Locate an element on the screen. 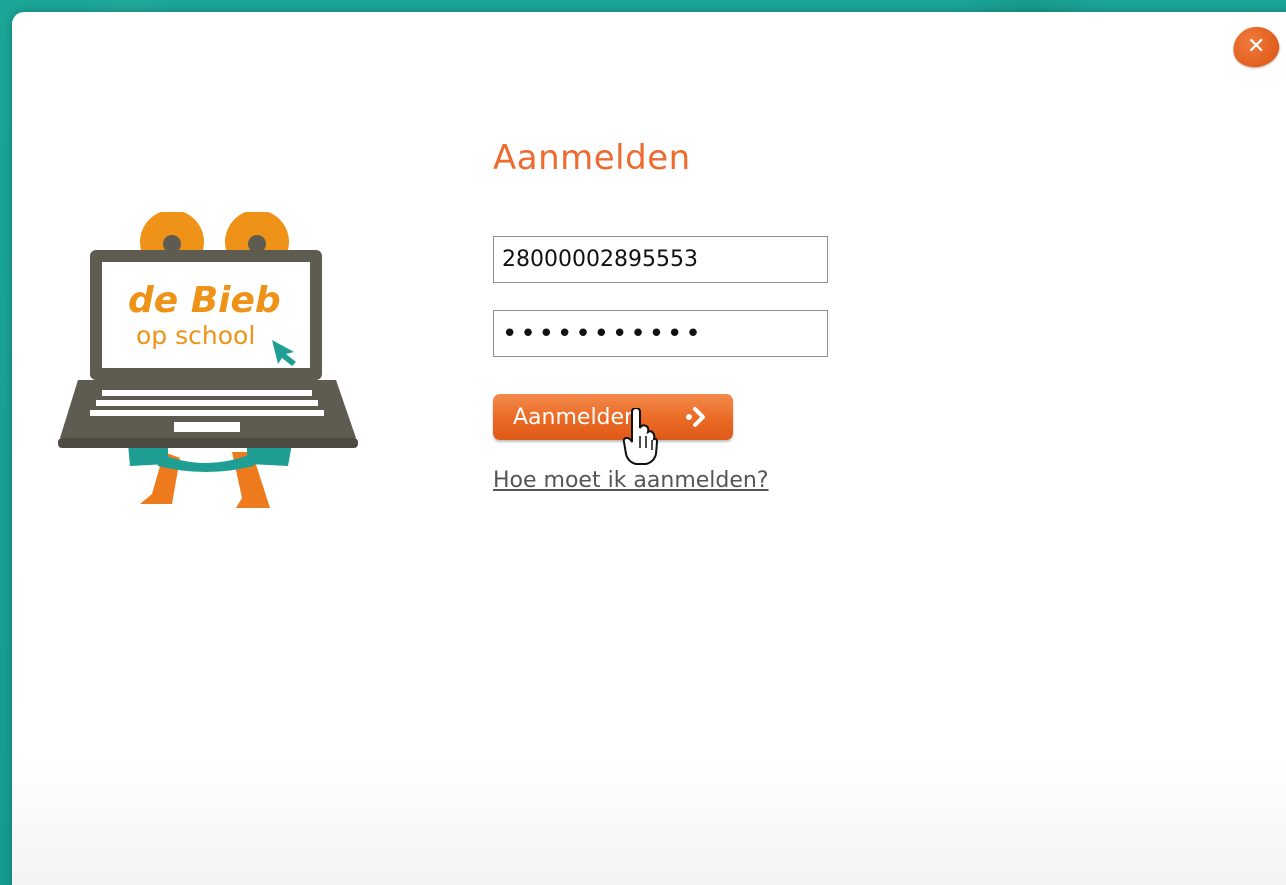 The width and height of the screenshot is (1286, 885). logo-title-text: de Bieb is located at coordinates (204, 300).